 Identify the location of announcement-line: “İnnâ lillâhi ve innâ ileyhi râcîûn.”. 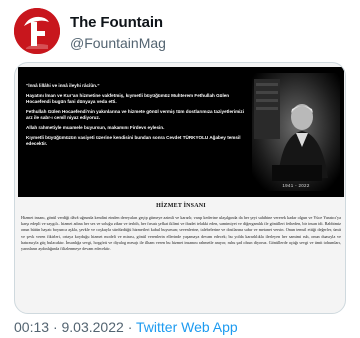
(63, 85).